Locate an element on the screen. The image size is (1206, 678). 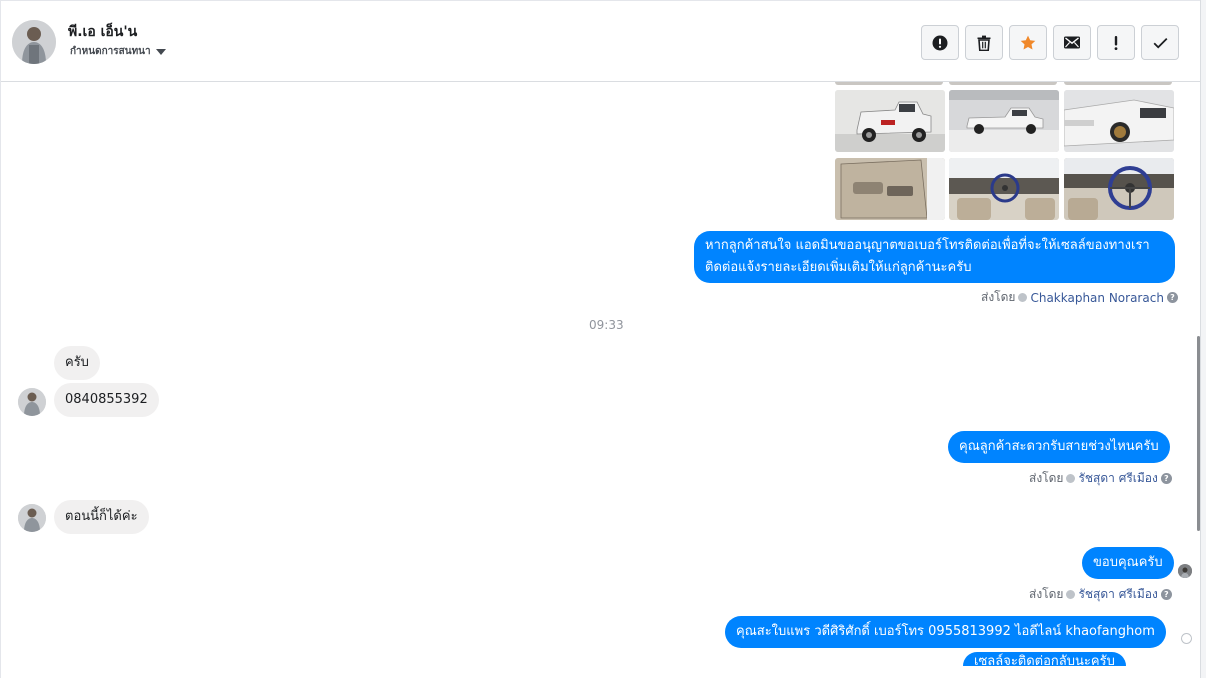
delete-button is located at coordinates (984, 42).